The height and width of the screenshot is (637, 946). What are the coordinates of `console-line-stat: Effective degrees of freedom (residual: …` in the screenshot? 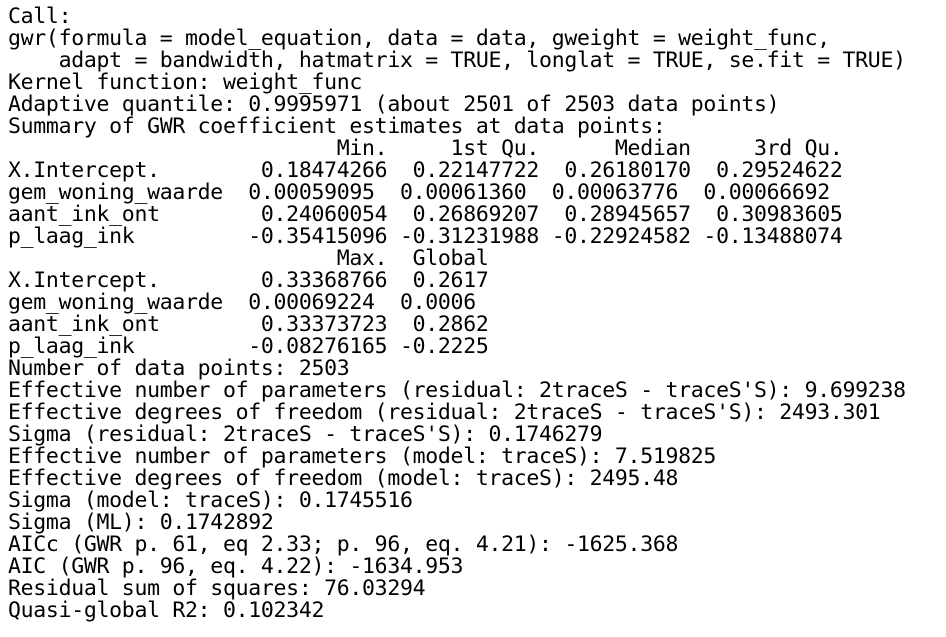 It's located at (444, 412).